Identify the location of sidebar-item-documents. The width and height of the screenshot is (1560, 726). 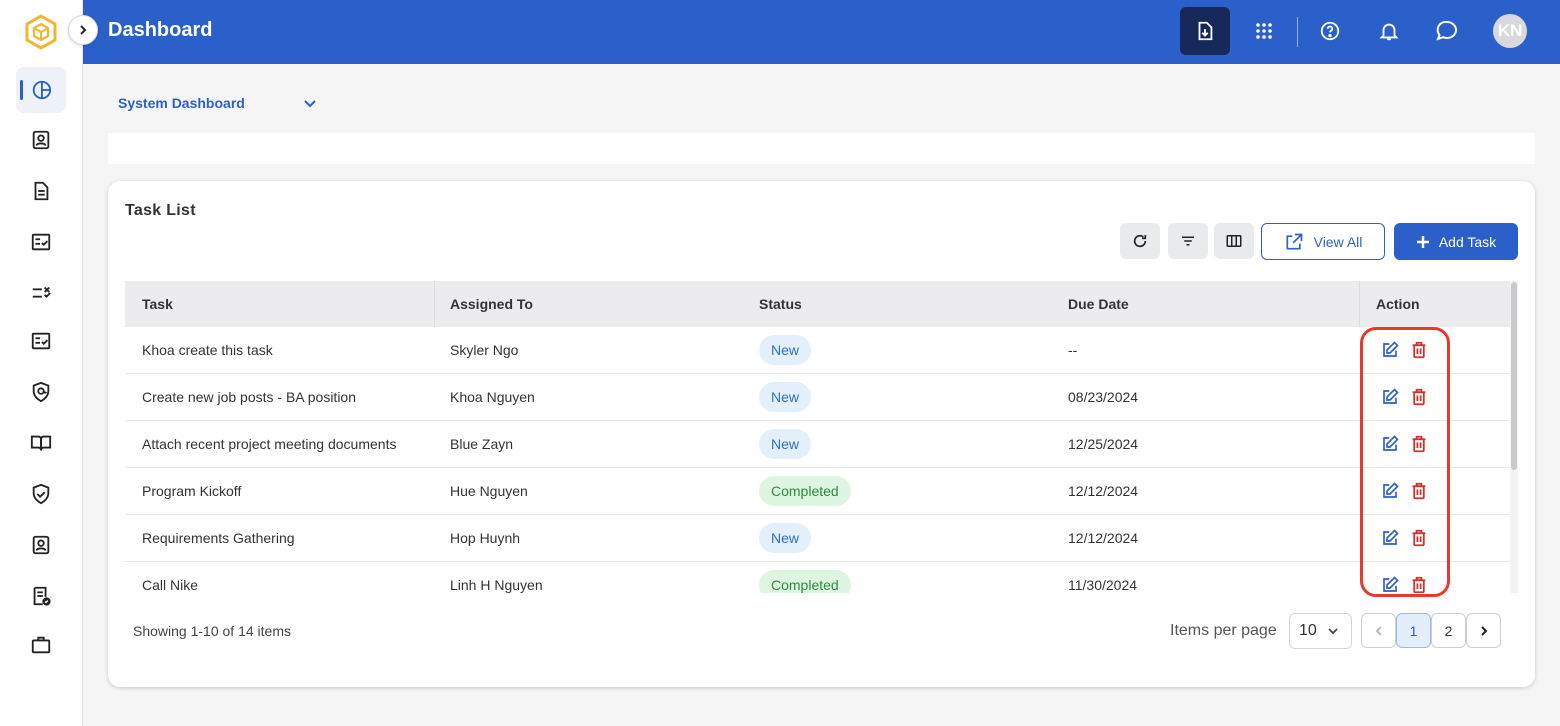
(41, 191).